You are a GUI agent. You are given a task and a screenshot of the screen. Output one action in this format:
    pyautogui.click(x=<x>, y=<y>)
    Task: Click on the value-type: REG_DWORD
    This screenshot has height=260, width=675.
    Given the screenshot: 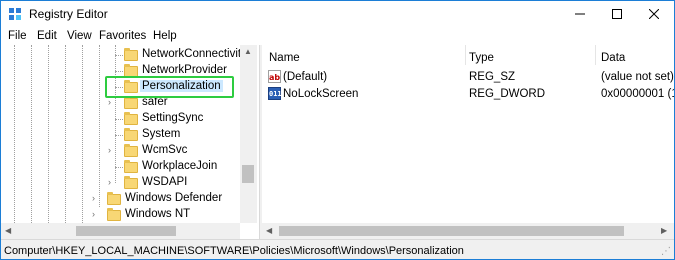 What is the action you would take?
    pyautogui.click(x=507, y=94)
    